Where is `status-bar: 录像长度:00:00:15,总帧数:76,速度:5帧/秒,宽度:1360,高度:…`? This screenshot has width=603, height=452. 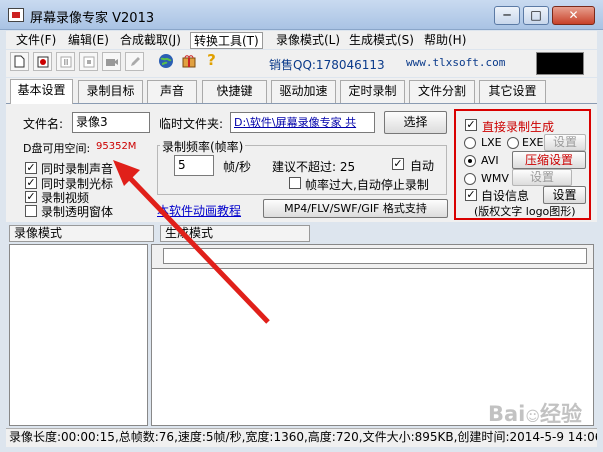
status-bar: 录像长度:00:00:15,总帧数:76,速度:5帧/秒,宽度:1360,高度:… is located at coordinates (301, 437).